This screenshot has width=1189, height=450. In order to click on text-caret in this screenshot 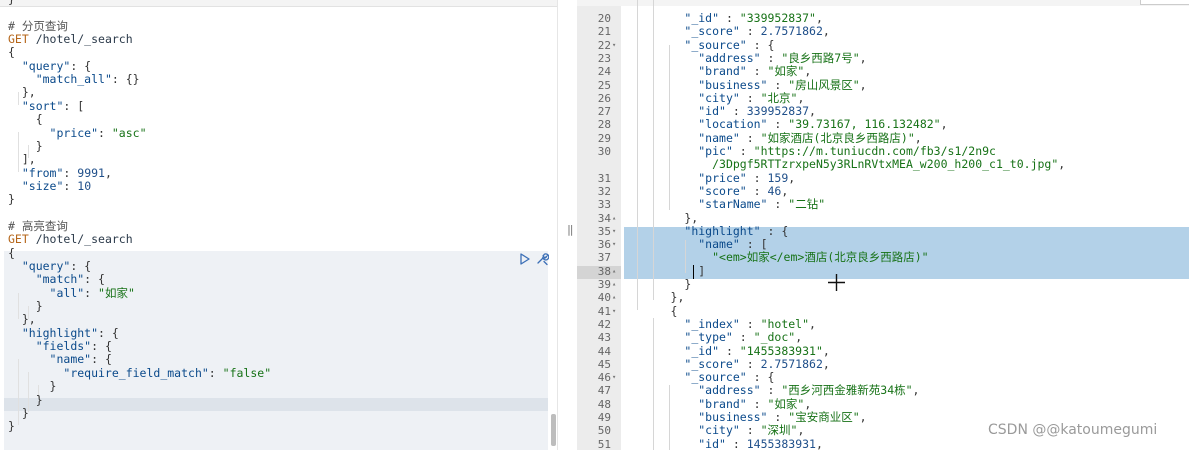, I will do `click(693, 272)`.